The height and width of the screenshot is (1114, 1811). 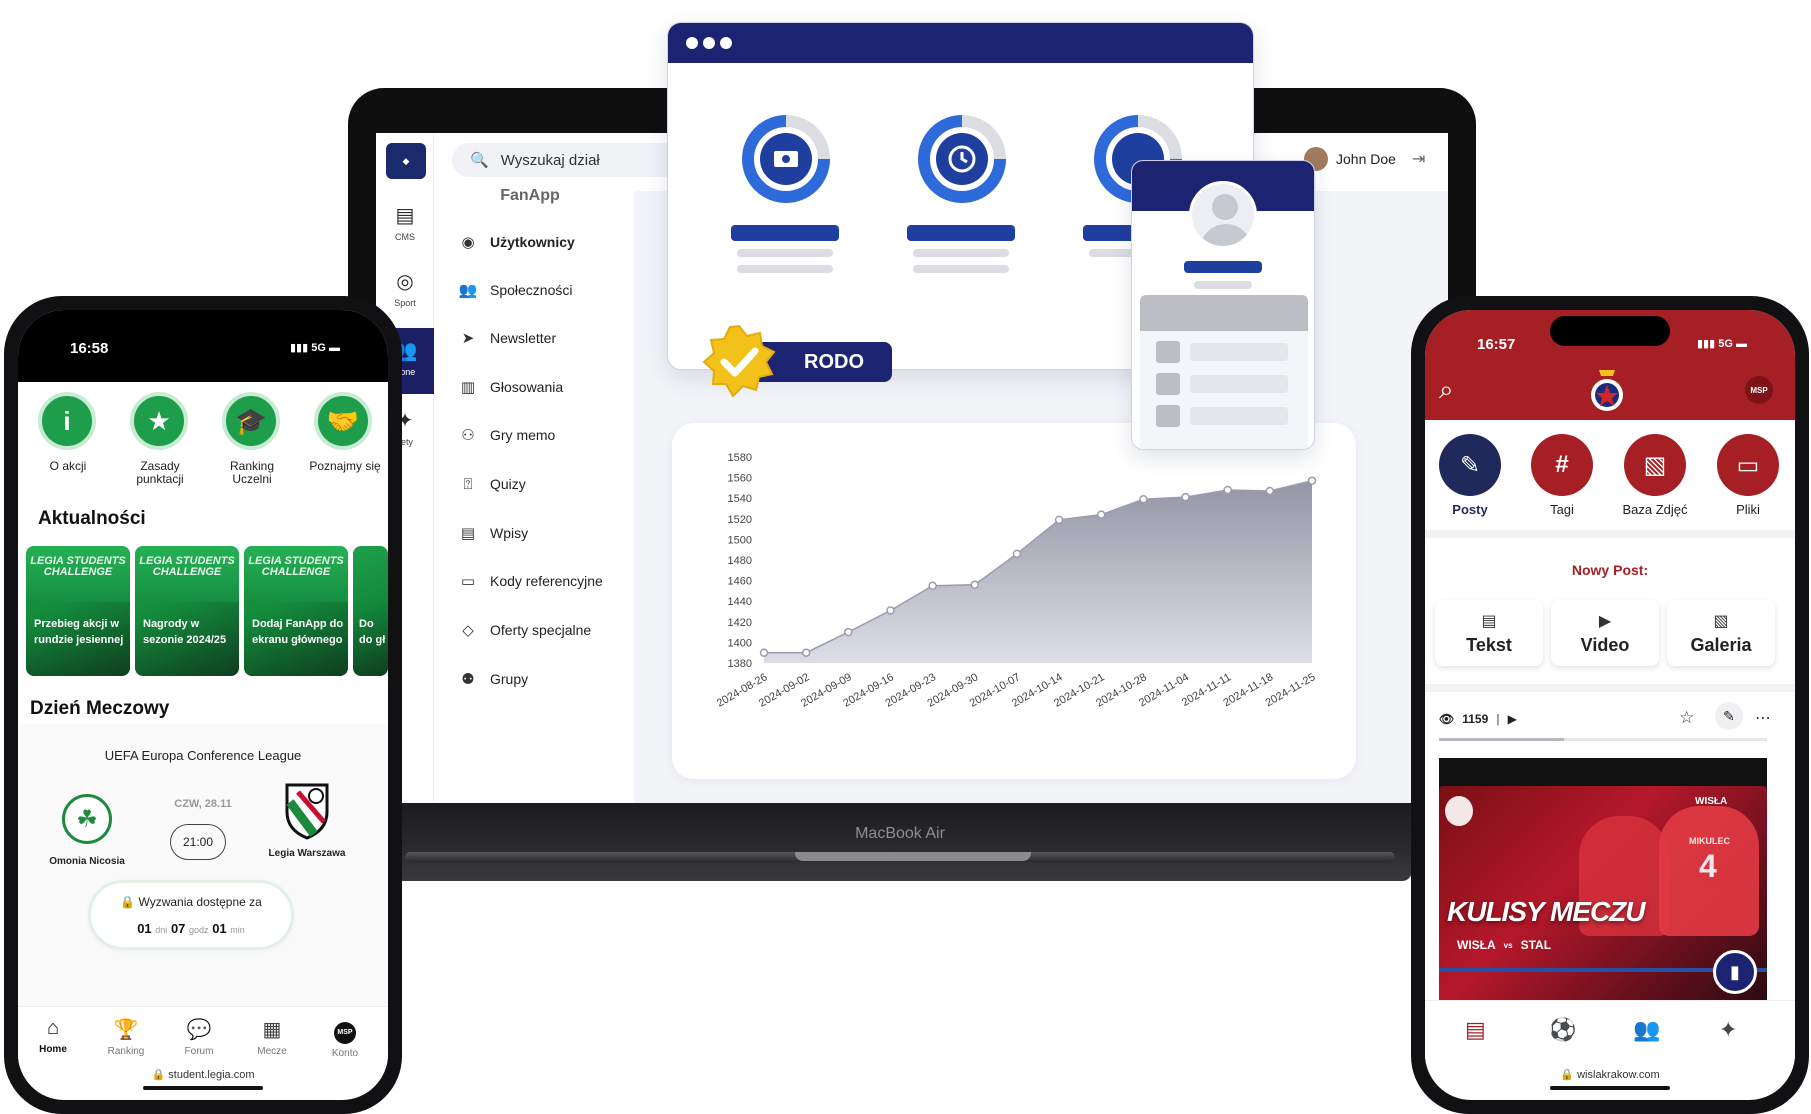 I want to click on nav-ranking: 🏆 Ranking, so click(x=126, y=1037).